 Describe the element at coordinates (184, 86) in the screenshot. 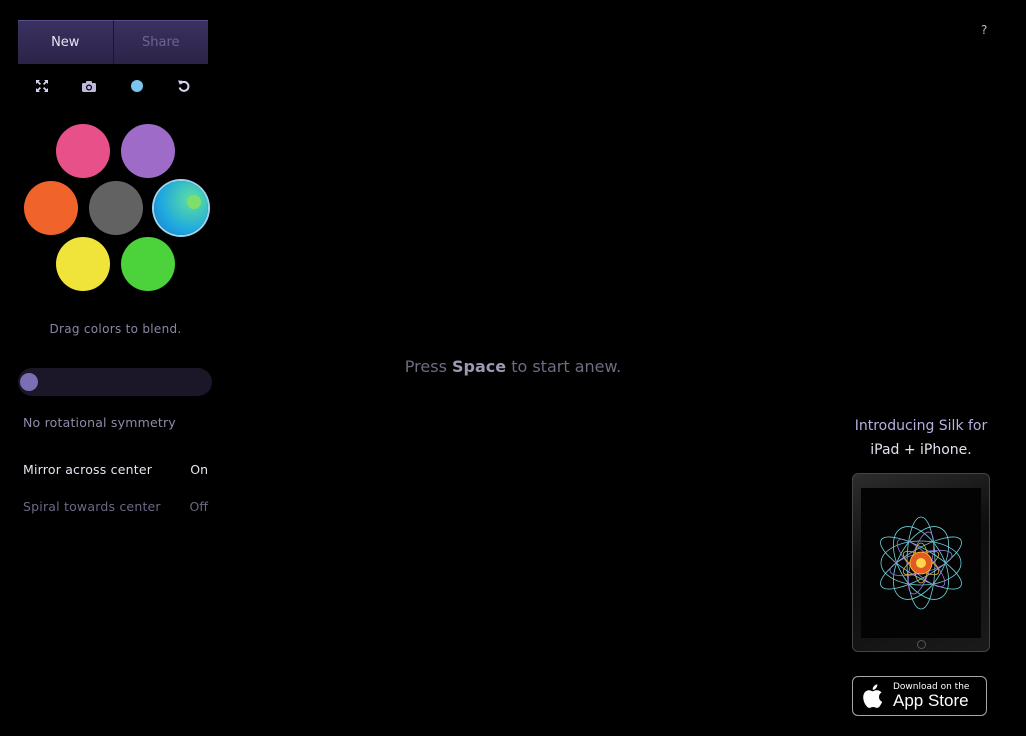

I see `undo-icon` at that location.